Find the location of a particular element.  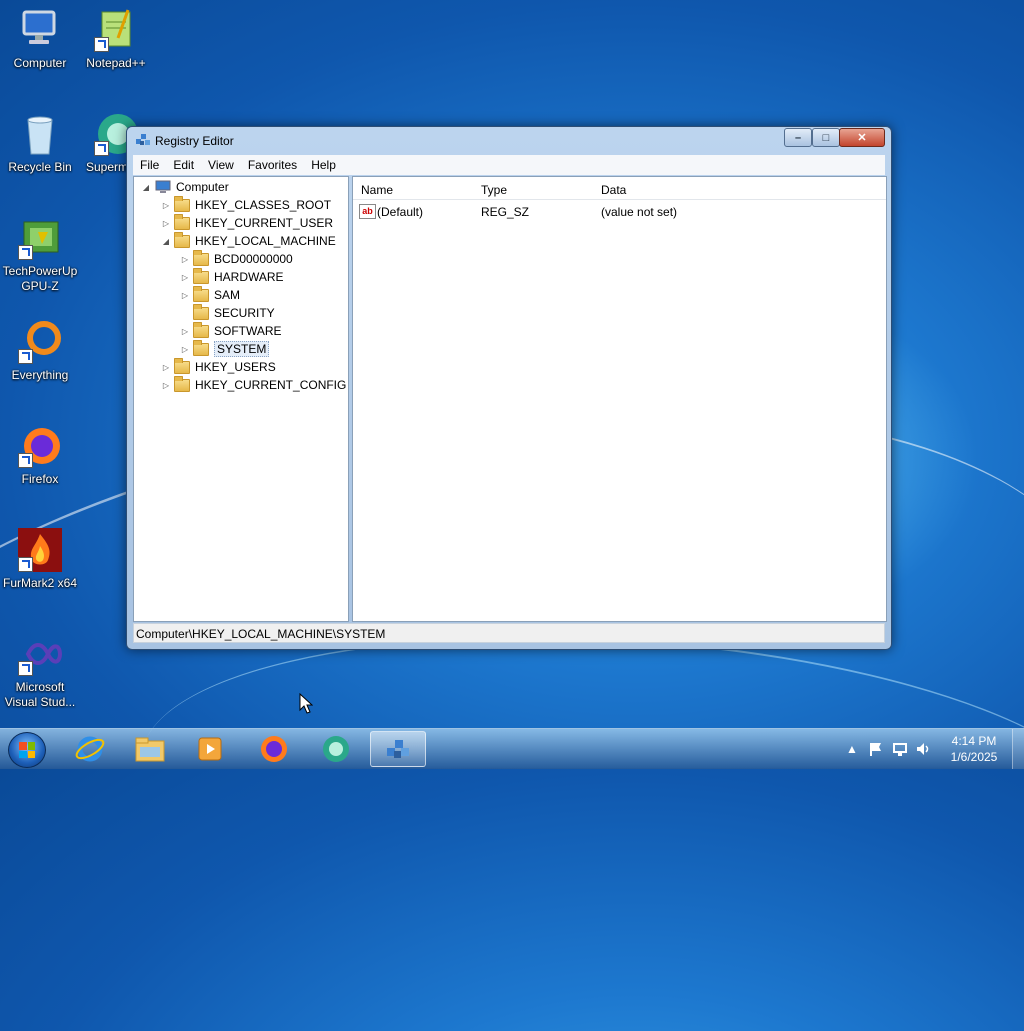

desktop-icon-label: Notepad++ is located at coordinates (116, 63).